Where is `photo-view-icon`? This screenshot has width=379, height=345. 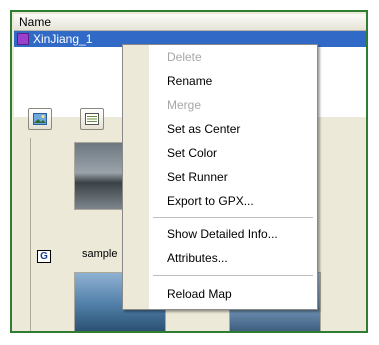 photo-view-icon is located at coordinates (40, 119).